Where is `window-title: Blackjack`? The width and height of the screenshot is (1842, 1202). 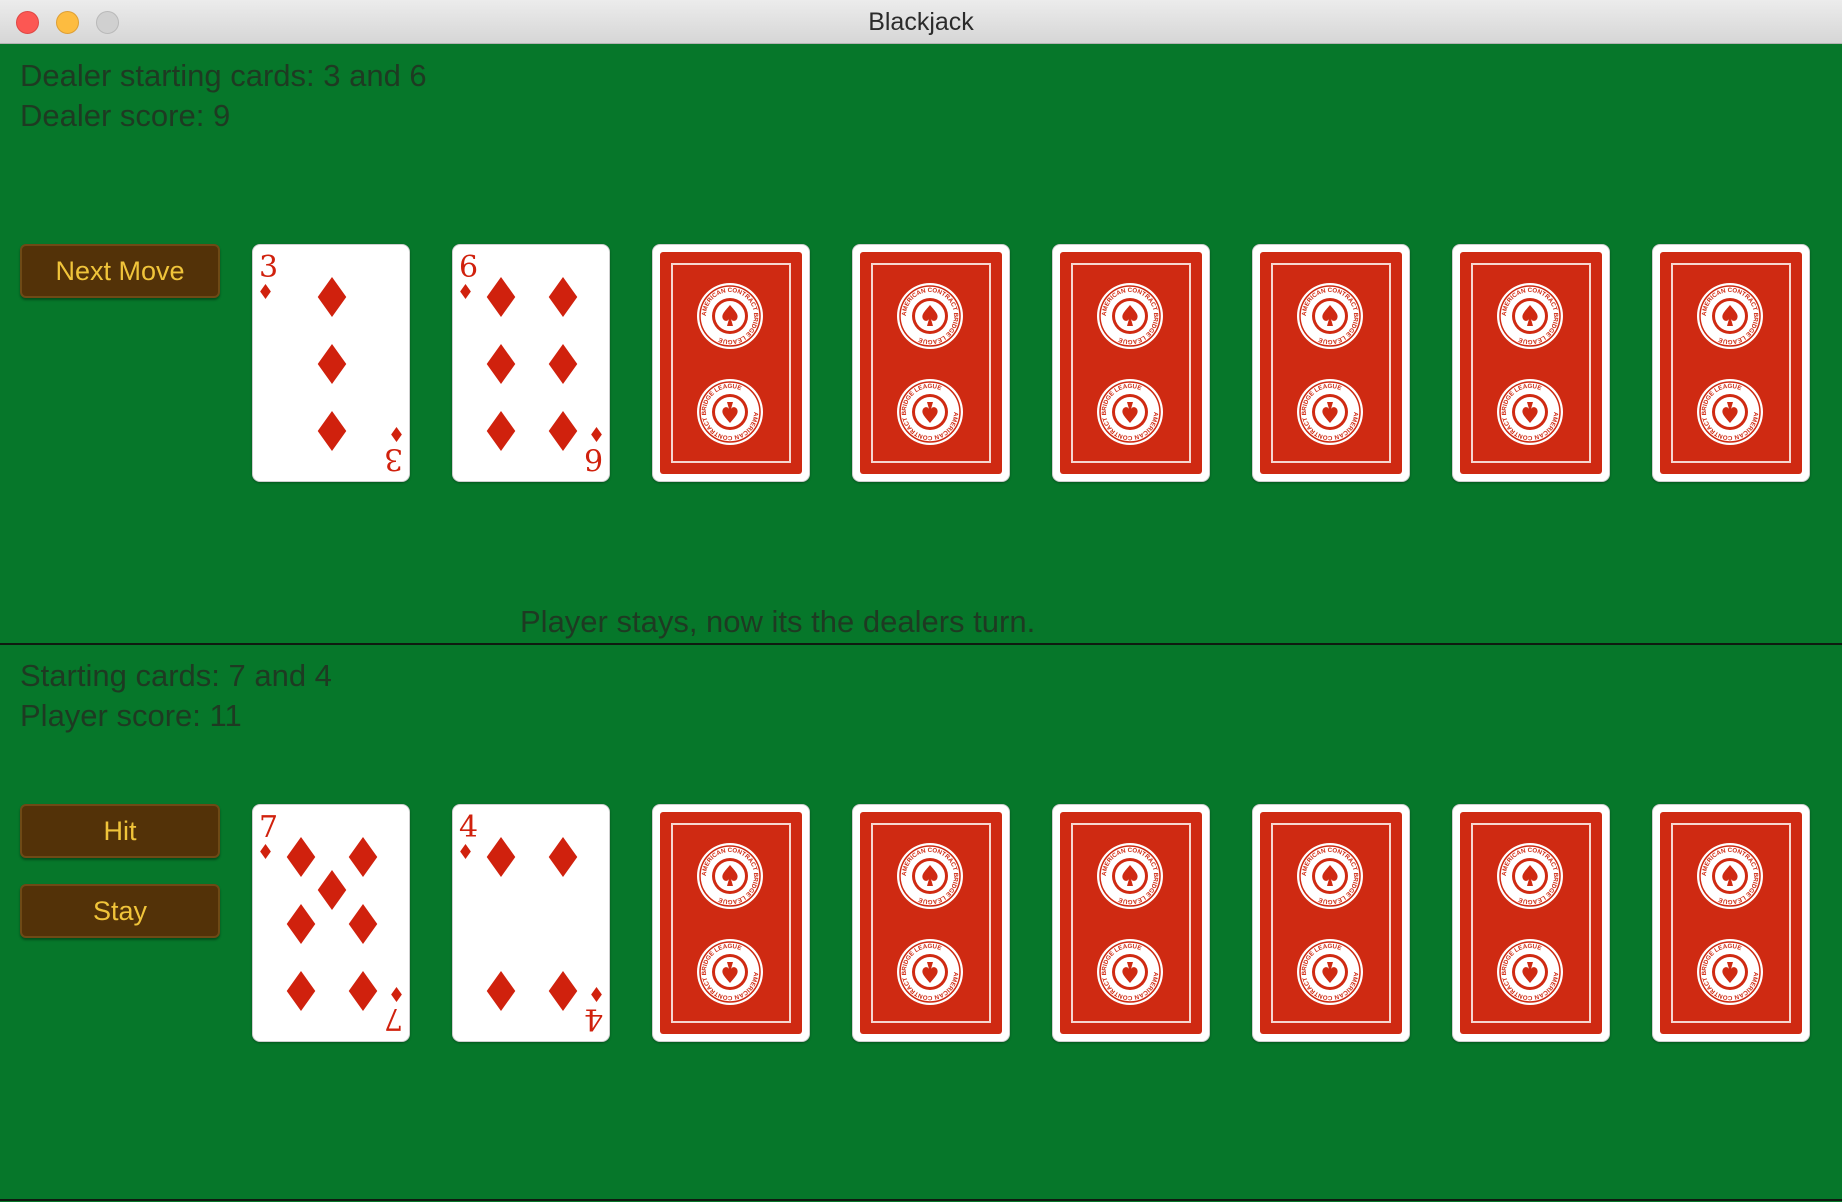
window-title: Blackjack is located at coordinates (921, 22).